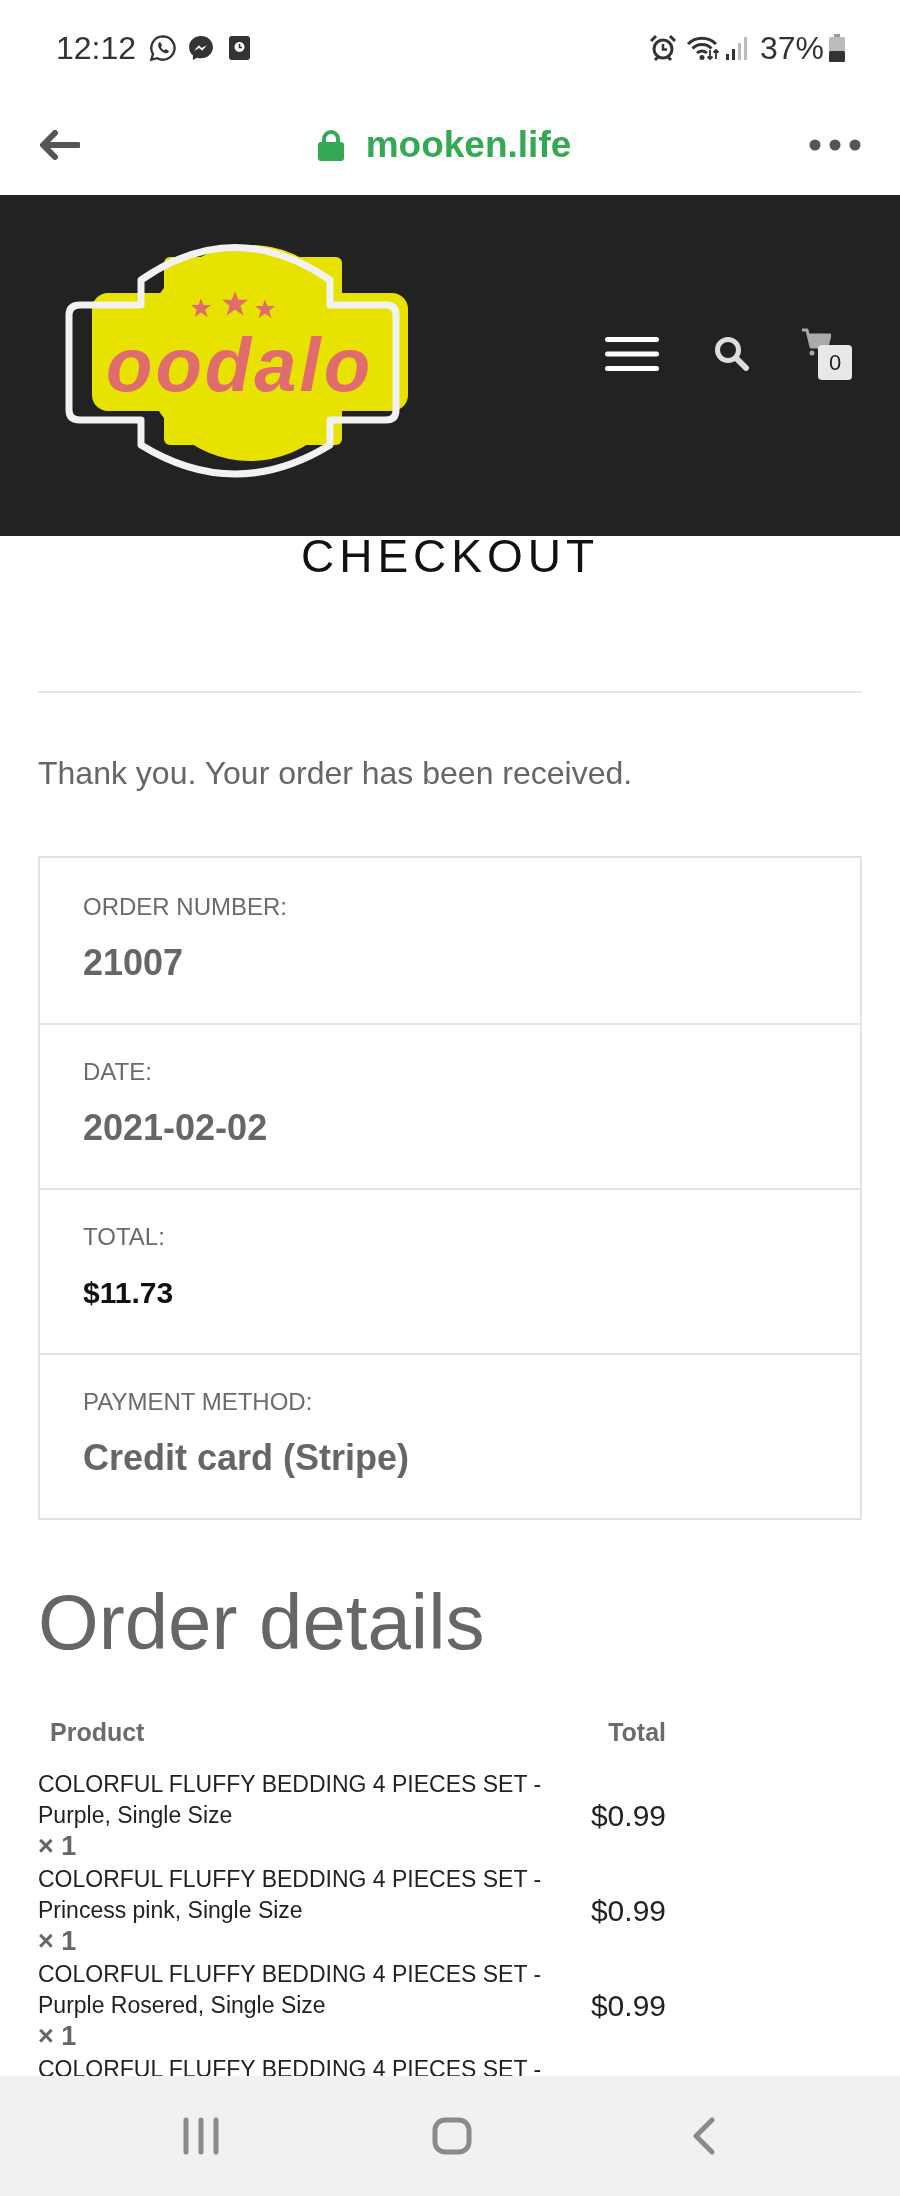  I want to click on more-options-icon, so click(835, 145).